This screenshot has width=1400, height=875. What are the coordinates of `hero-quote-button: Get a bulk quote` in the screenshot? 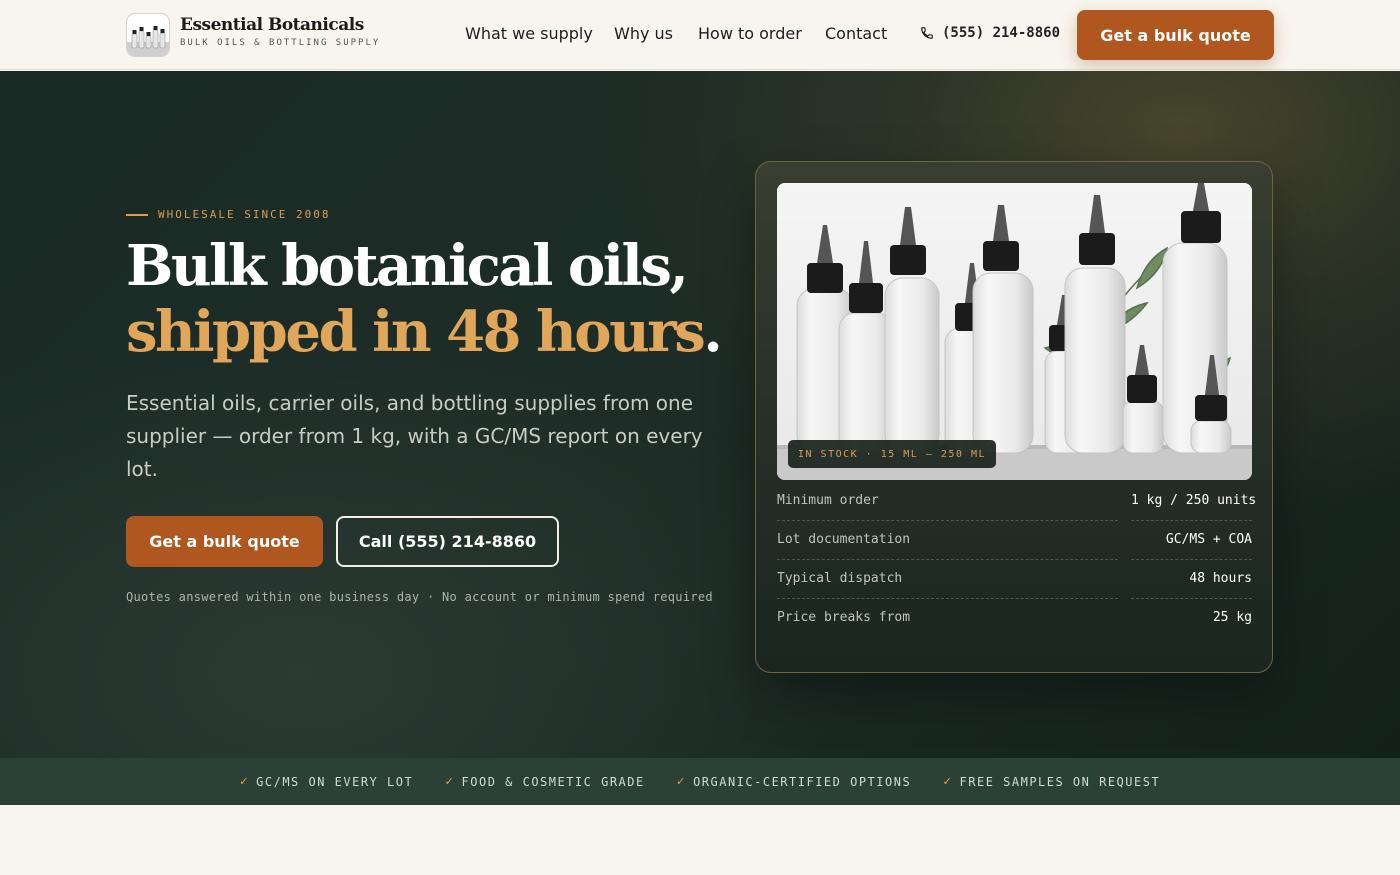 It's located at (224, 541).